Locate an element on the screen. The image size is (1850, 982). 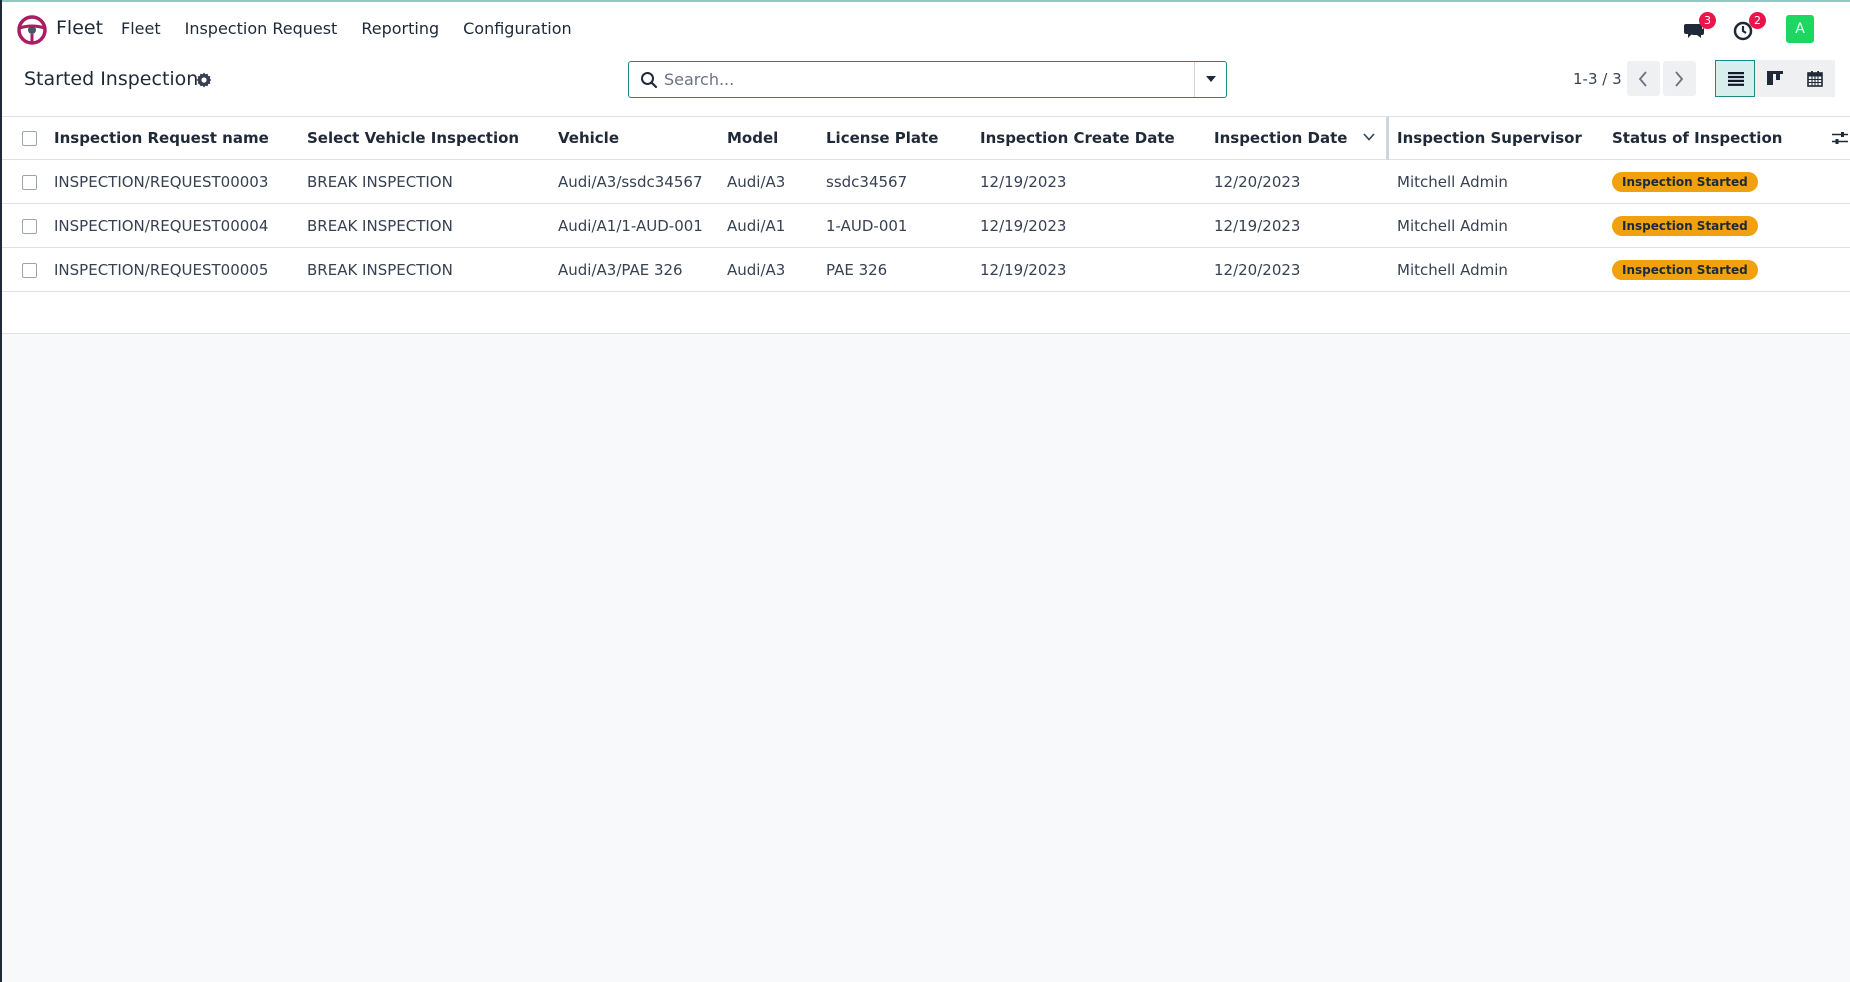
cell-inspection-request-name: INSPECTION/REQUEST00005 is located at coordinates (180, 270).